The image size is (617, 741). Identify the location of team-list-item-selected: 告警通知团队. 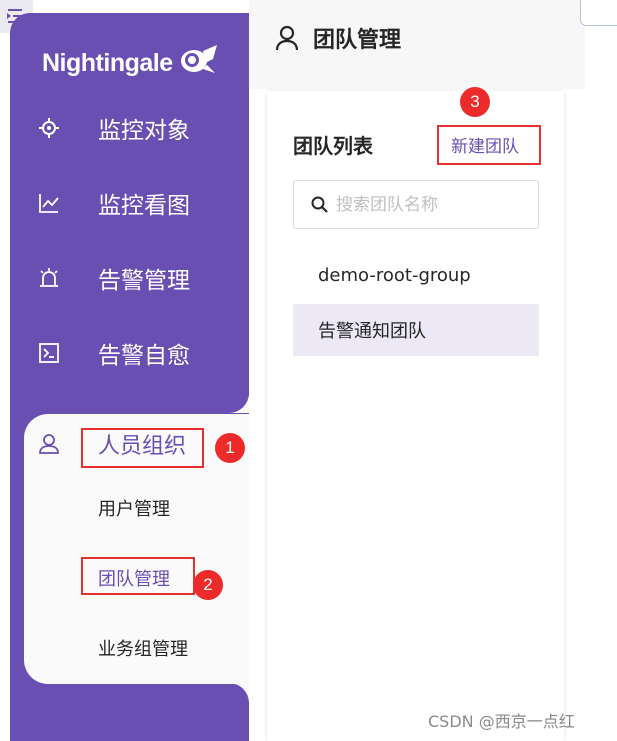
(416, 330).